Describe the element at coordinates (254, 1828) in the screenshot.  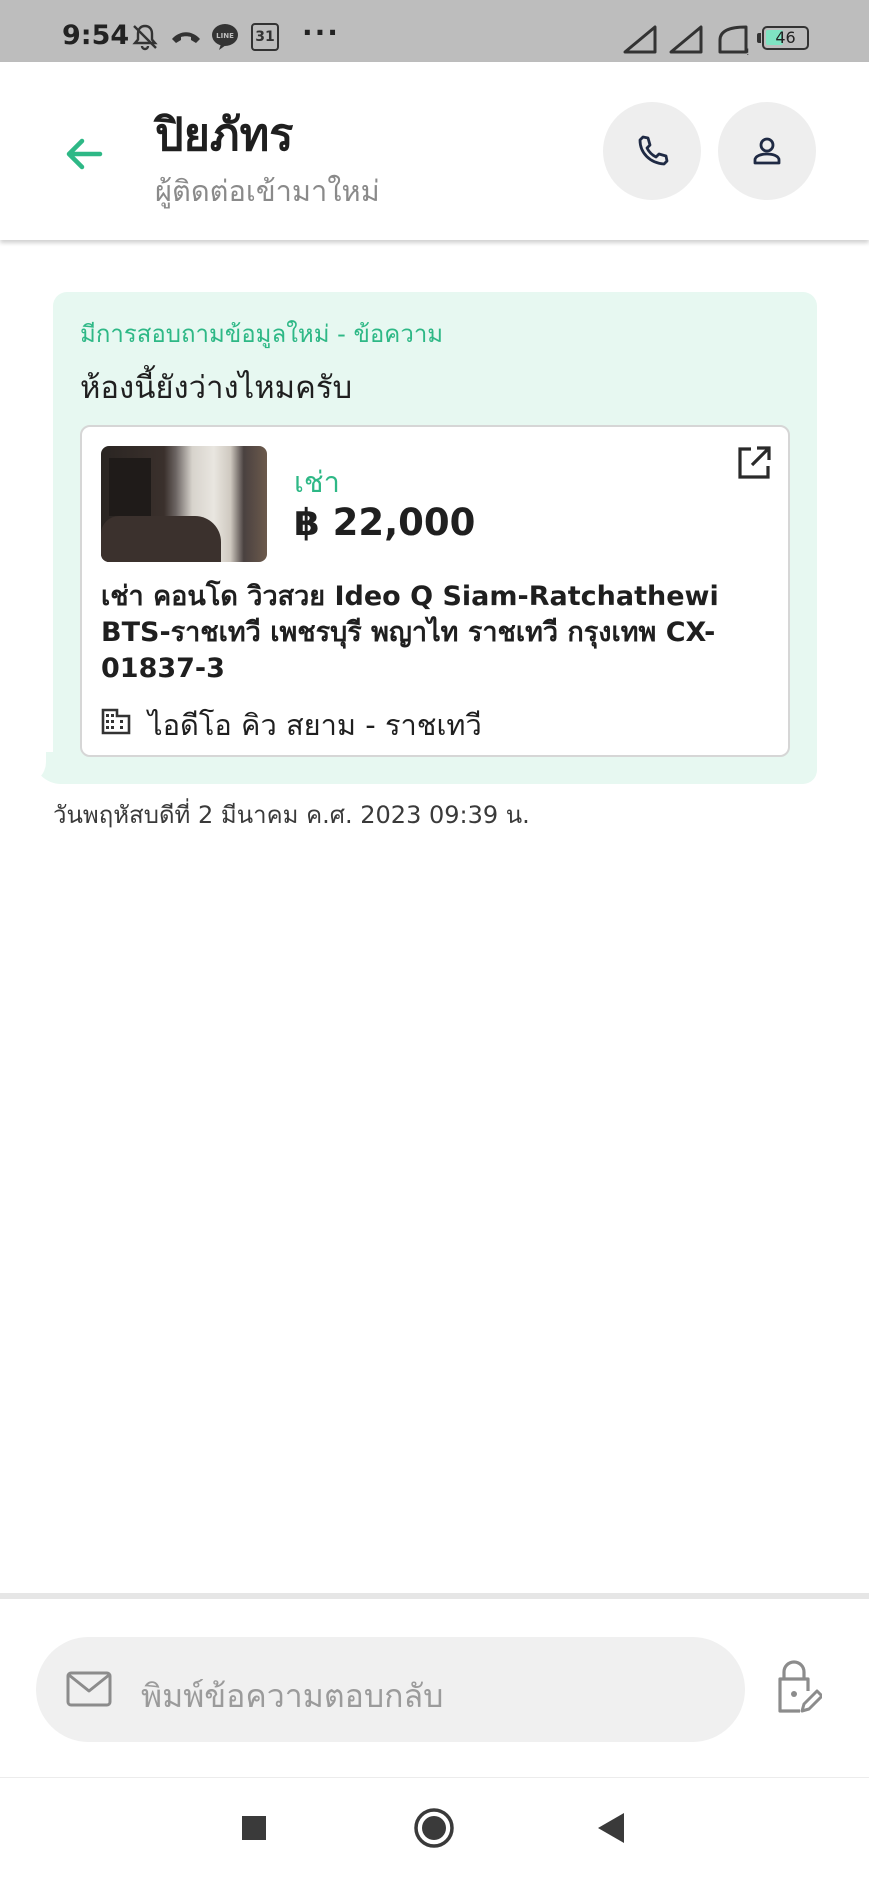
I see `recents-square-icon` at that location.